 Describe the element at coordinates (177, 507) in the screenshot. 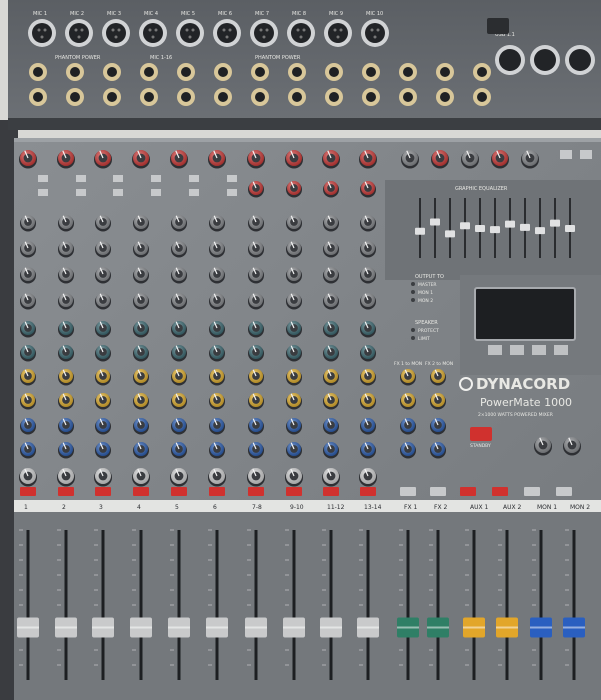

I see `channel-number-label: 5` at that location.